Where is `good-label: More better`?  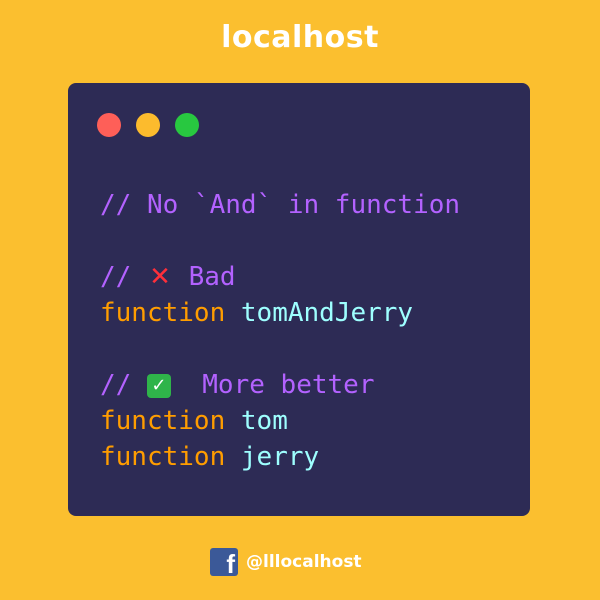 good-label: More better is located at coordinates (288, 385).